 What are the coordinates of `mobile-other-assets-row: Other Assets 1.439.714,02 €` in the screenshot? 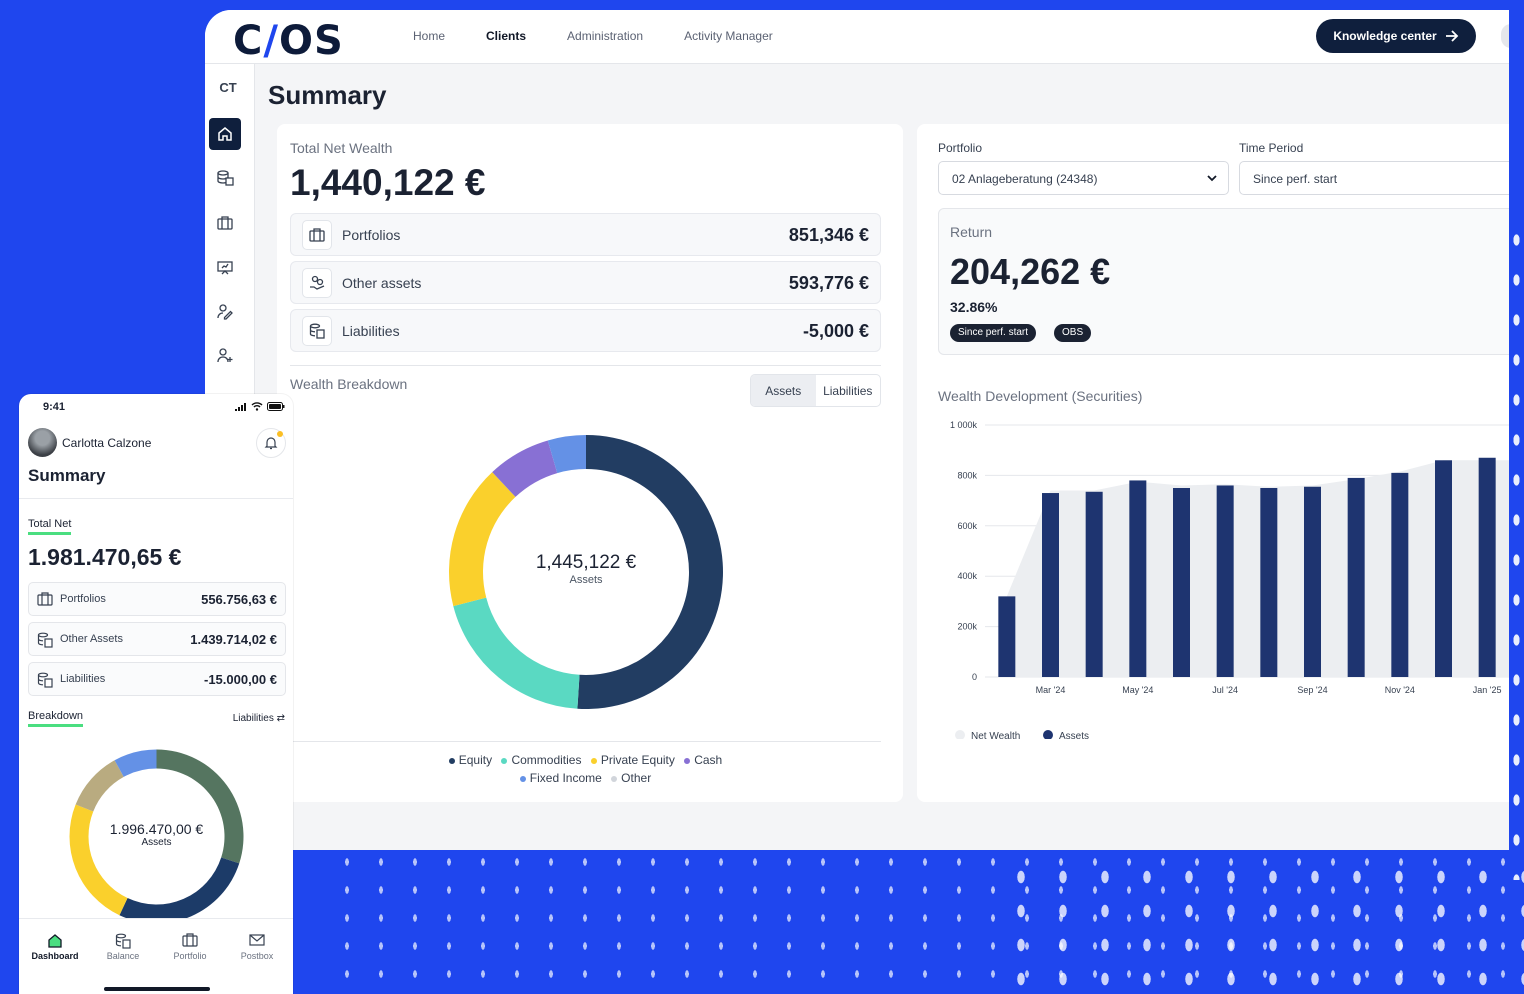 It's located at (157, 639).